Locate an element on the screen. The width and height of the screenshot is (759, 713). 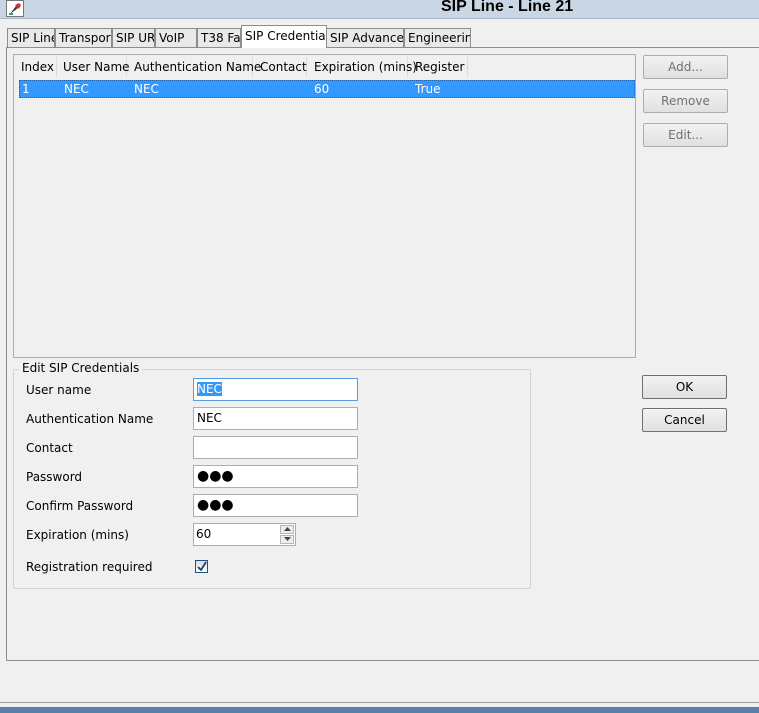
cell-user-name: NEC is located at coordinates (76, 89).